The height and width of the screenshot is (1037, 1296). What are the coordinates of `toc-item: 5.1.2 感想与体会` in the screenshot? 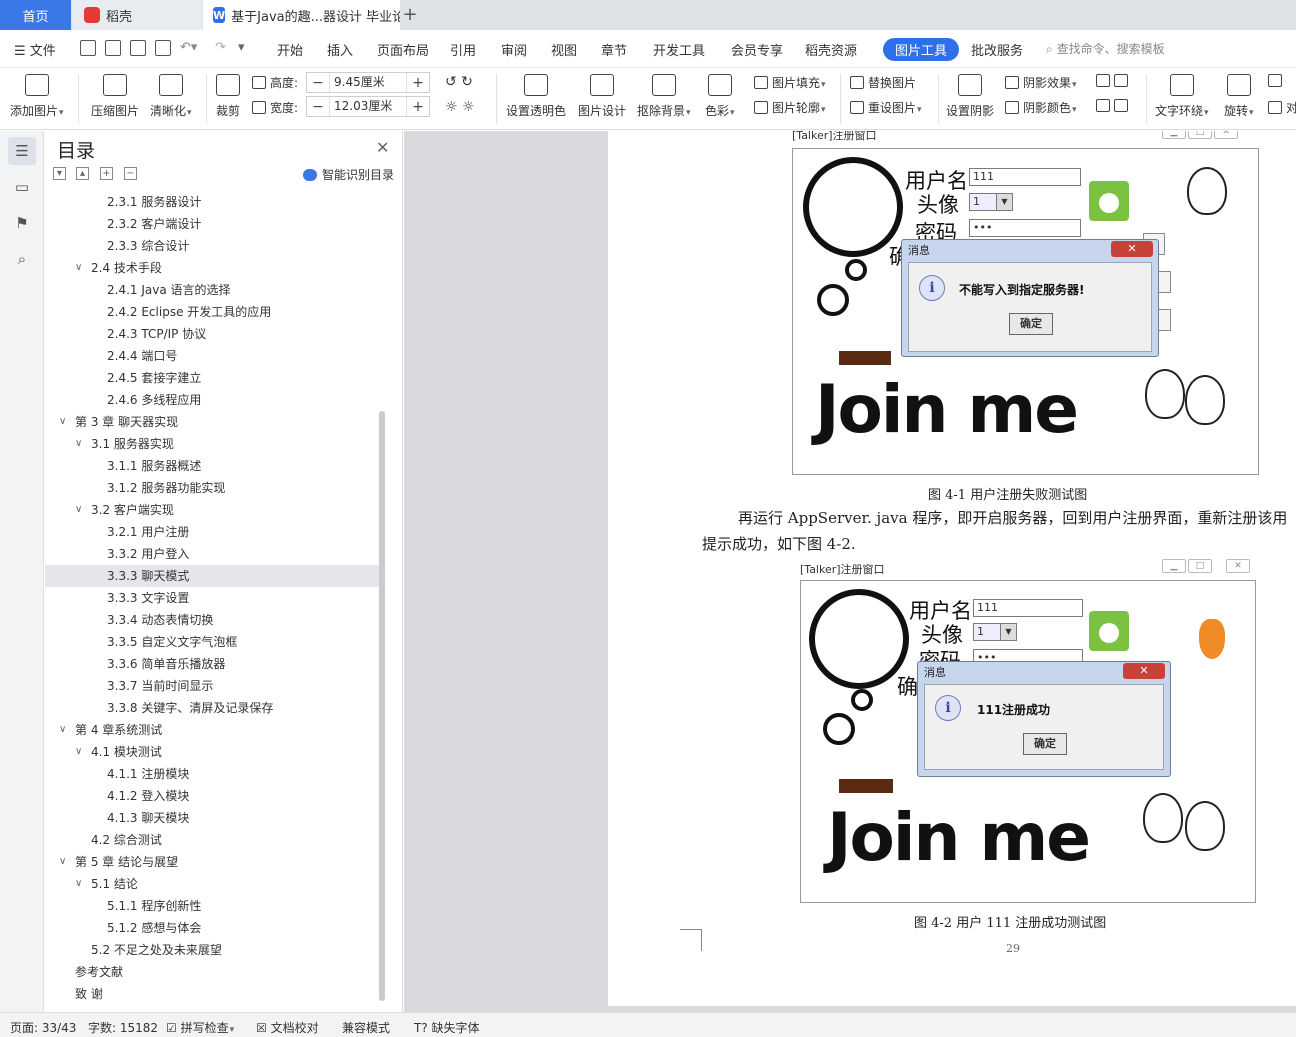 It's located at (212, 928).